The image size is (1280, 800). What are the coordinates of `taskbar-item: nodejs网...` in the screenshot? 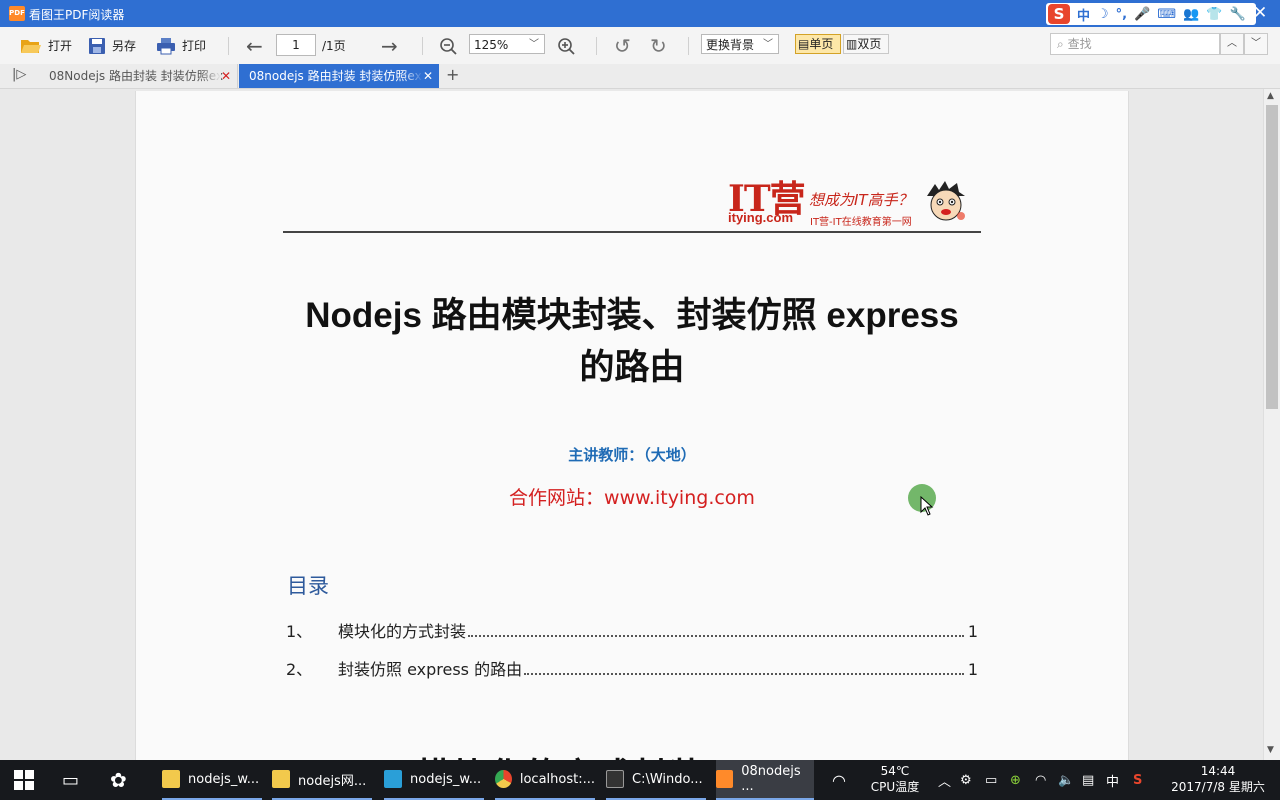 It's located at (322, 780).